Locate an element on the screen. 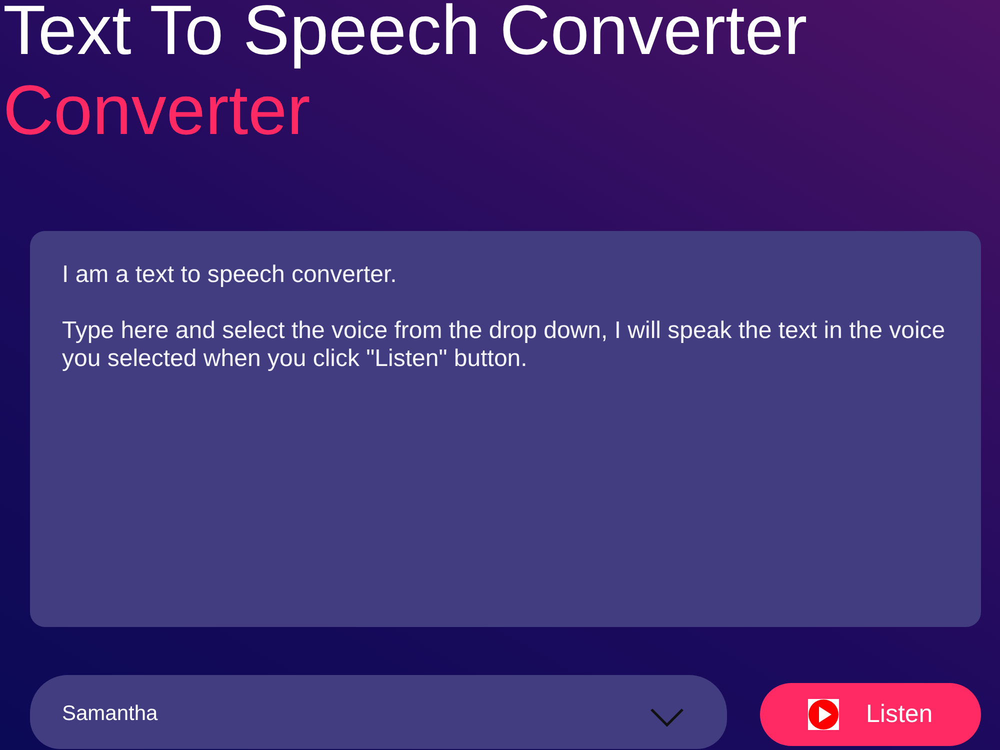 The image size is (1000, 750). chevron-down-icon is located at coordinates (667, 717).